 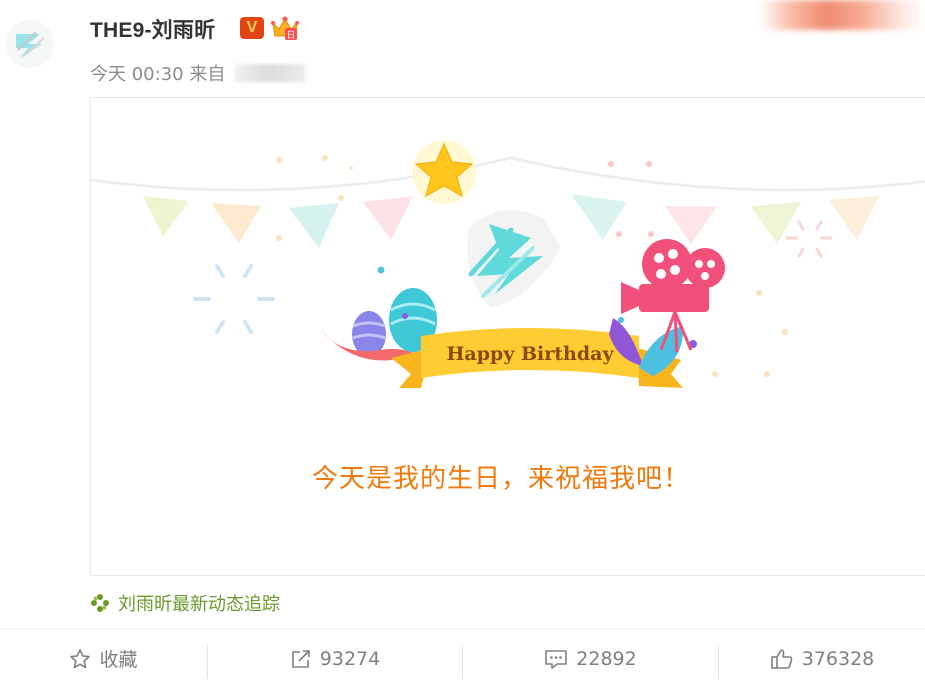 What do you see at coordinates (606, 658) in the screenshot?
I see `comment-count: 22892` at bounding box center [606, 658].